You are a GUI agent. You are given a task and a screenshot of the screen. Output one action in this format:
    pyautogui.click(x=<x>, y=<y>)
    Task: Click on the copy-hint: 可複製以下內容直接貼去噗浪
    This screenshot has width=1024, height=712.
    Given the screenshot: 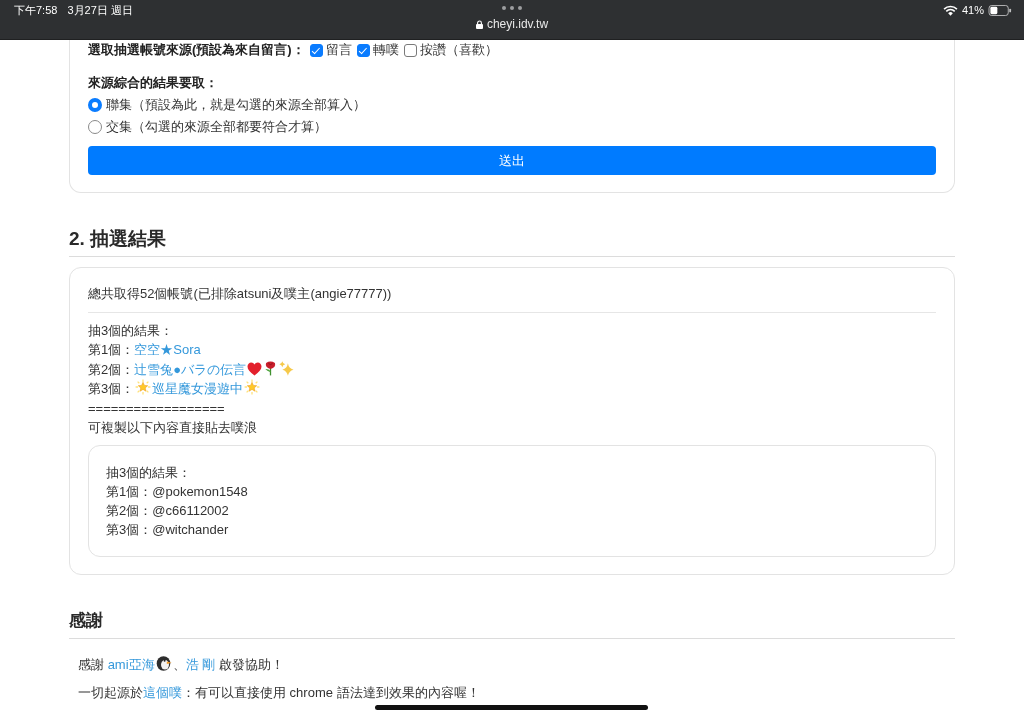 What is the action you would take?
    pyautogui.click(x=173, y=428)
    